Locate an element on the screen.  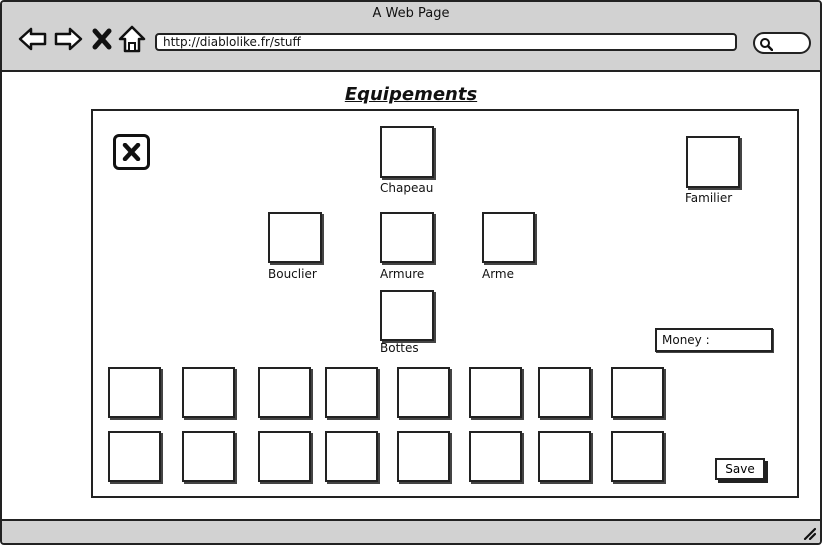
stop-button is located at coordinates (102, 39).